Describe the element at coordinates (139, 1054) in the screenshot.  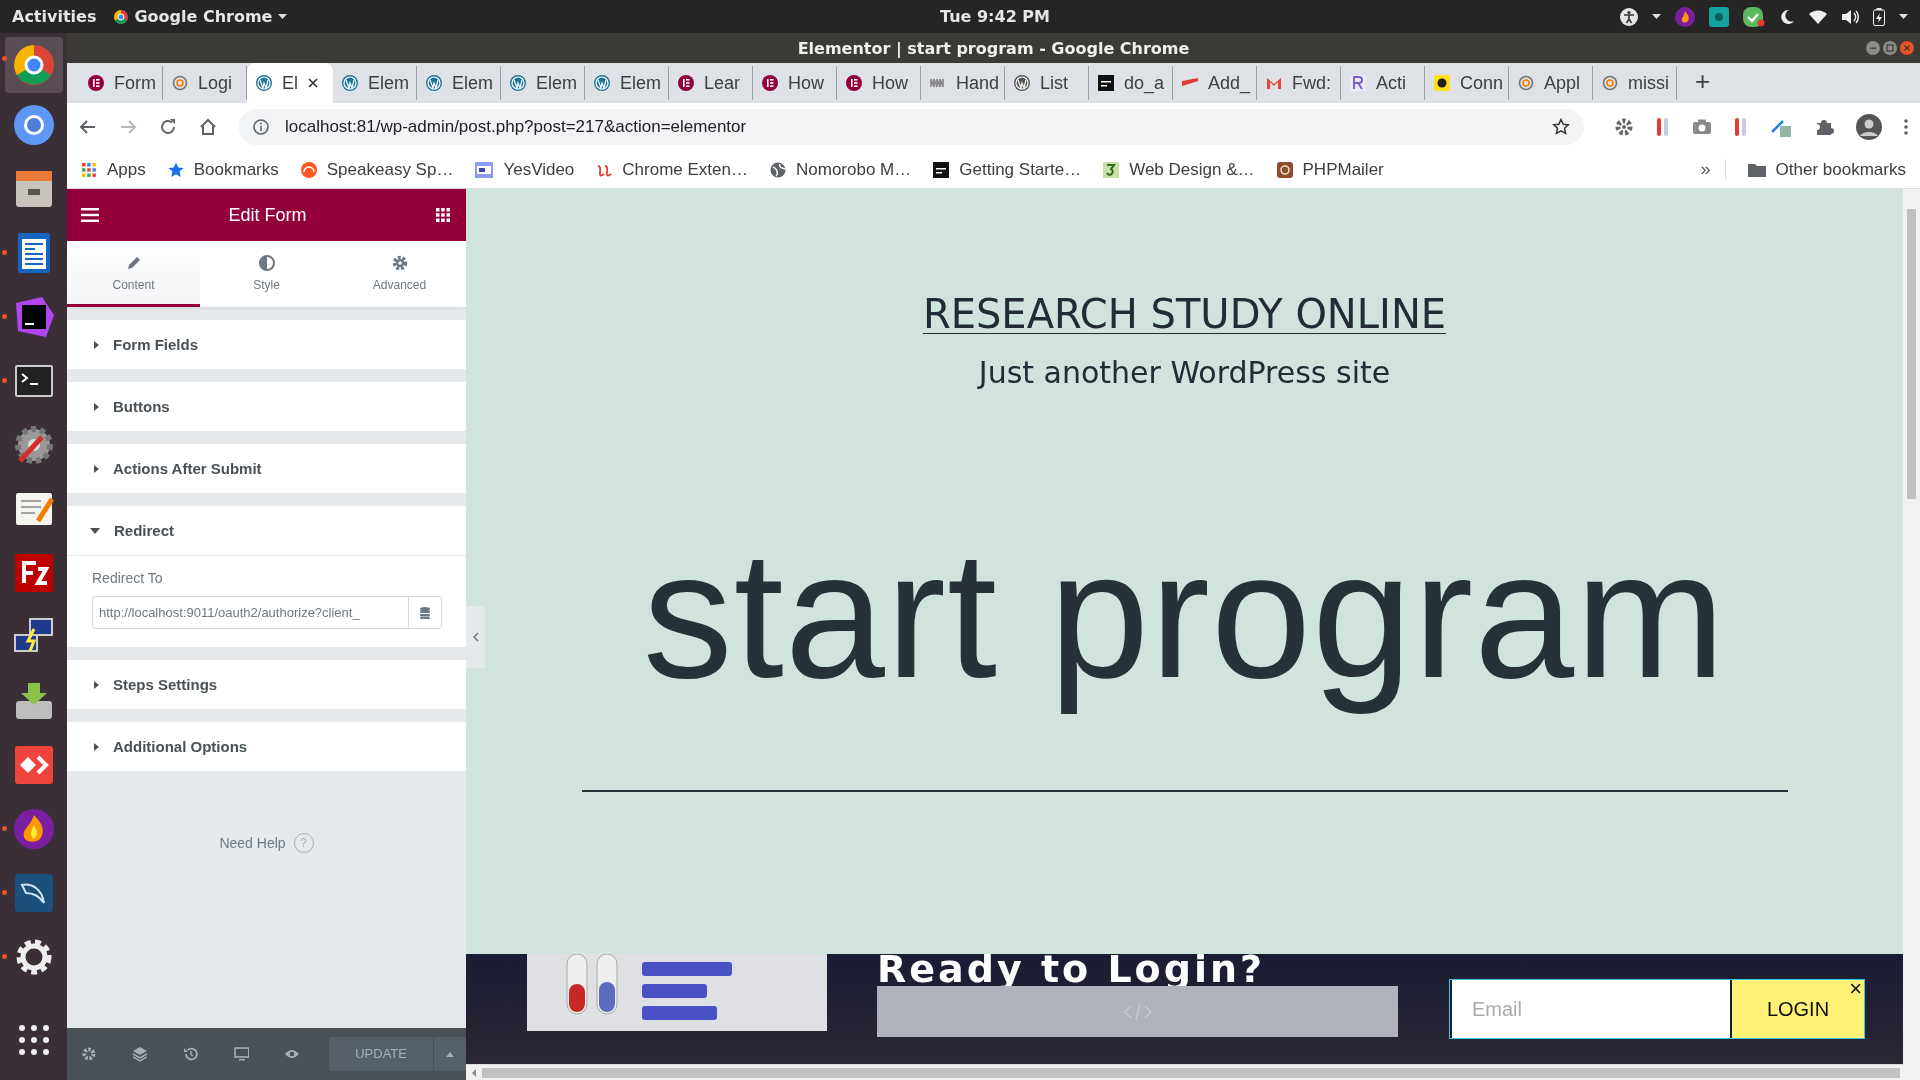
I see `layers-icon` at that location.